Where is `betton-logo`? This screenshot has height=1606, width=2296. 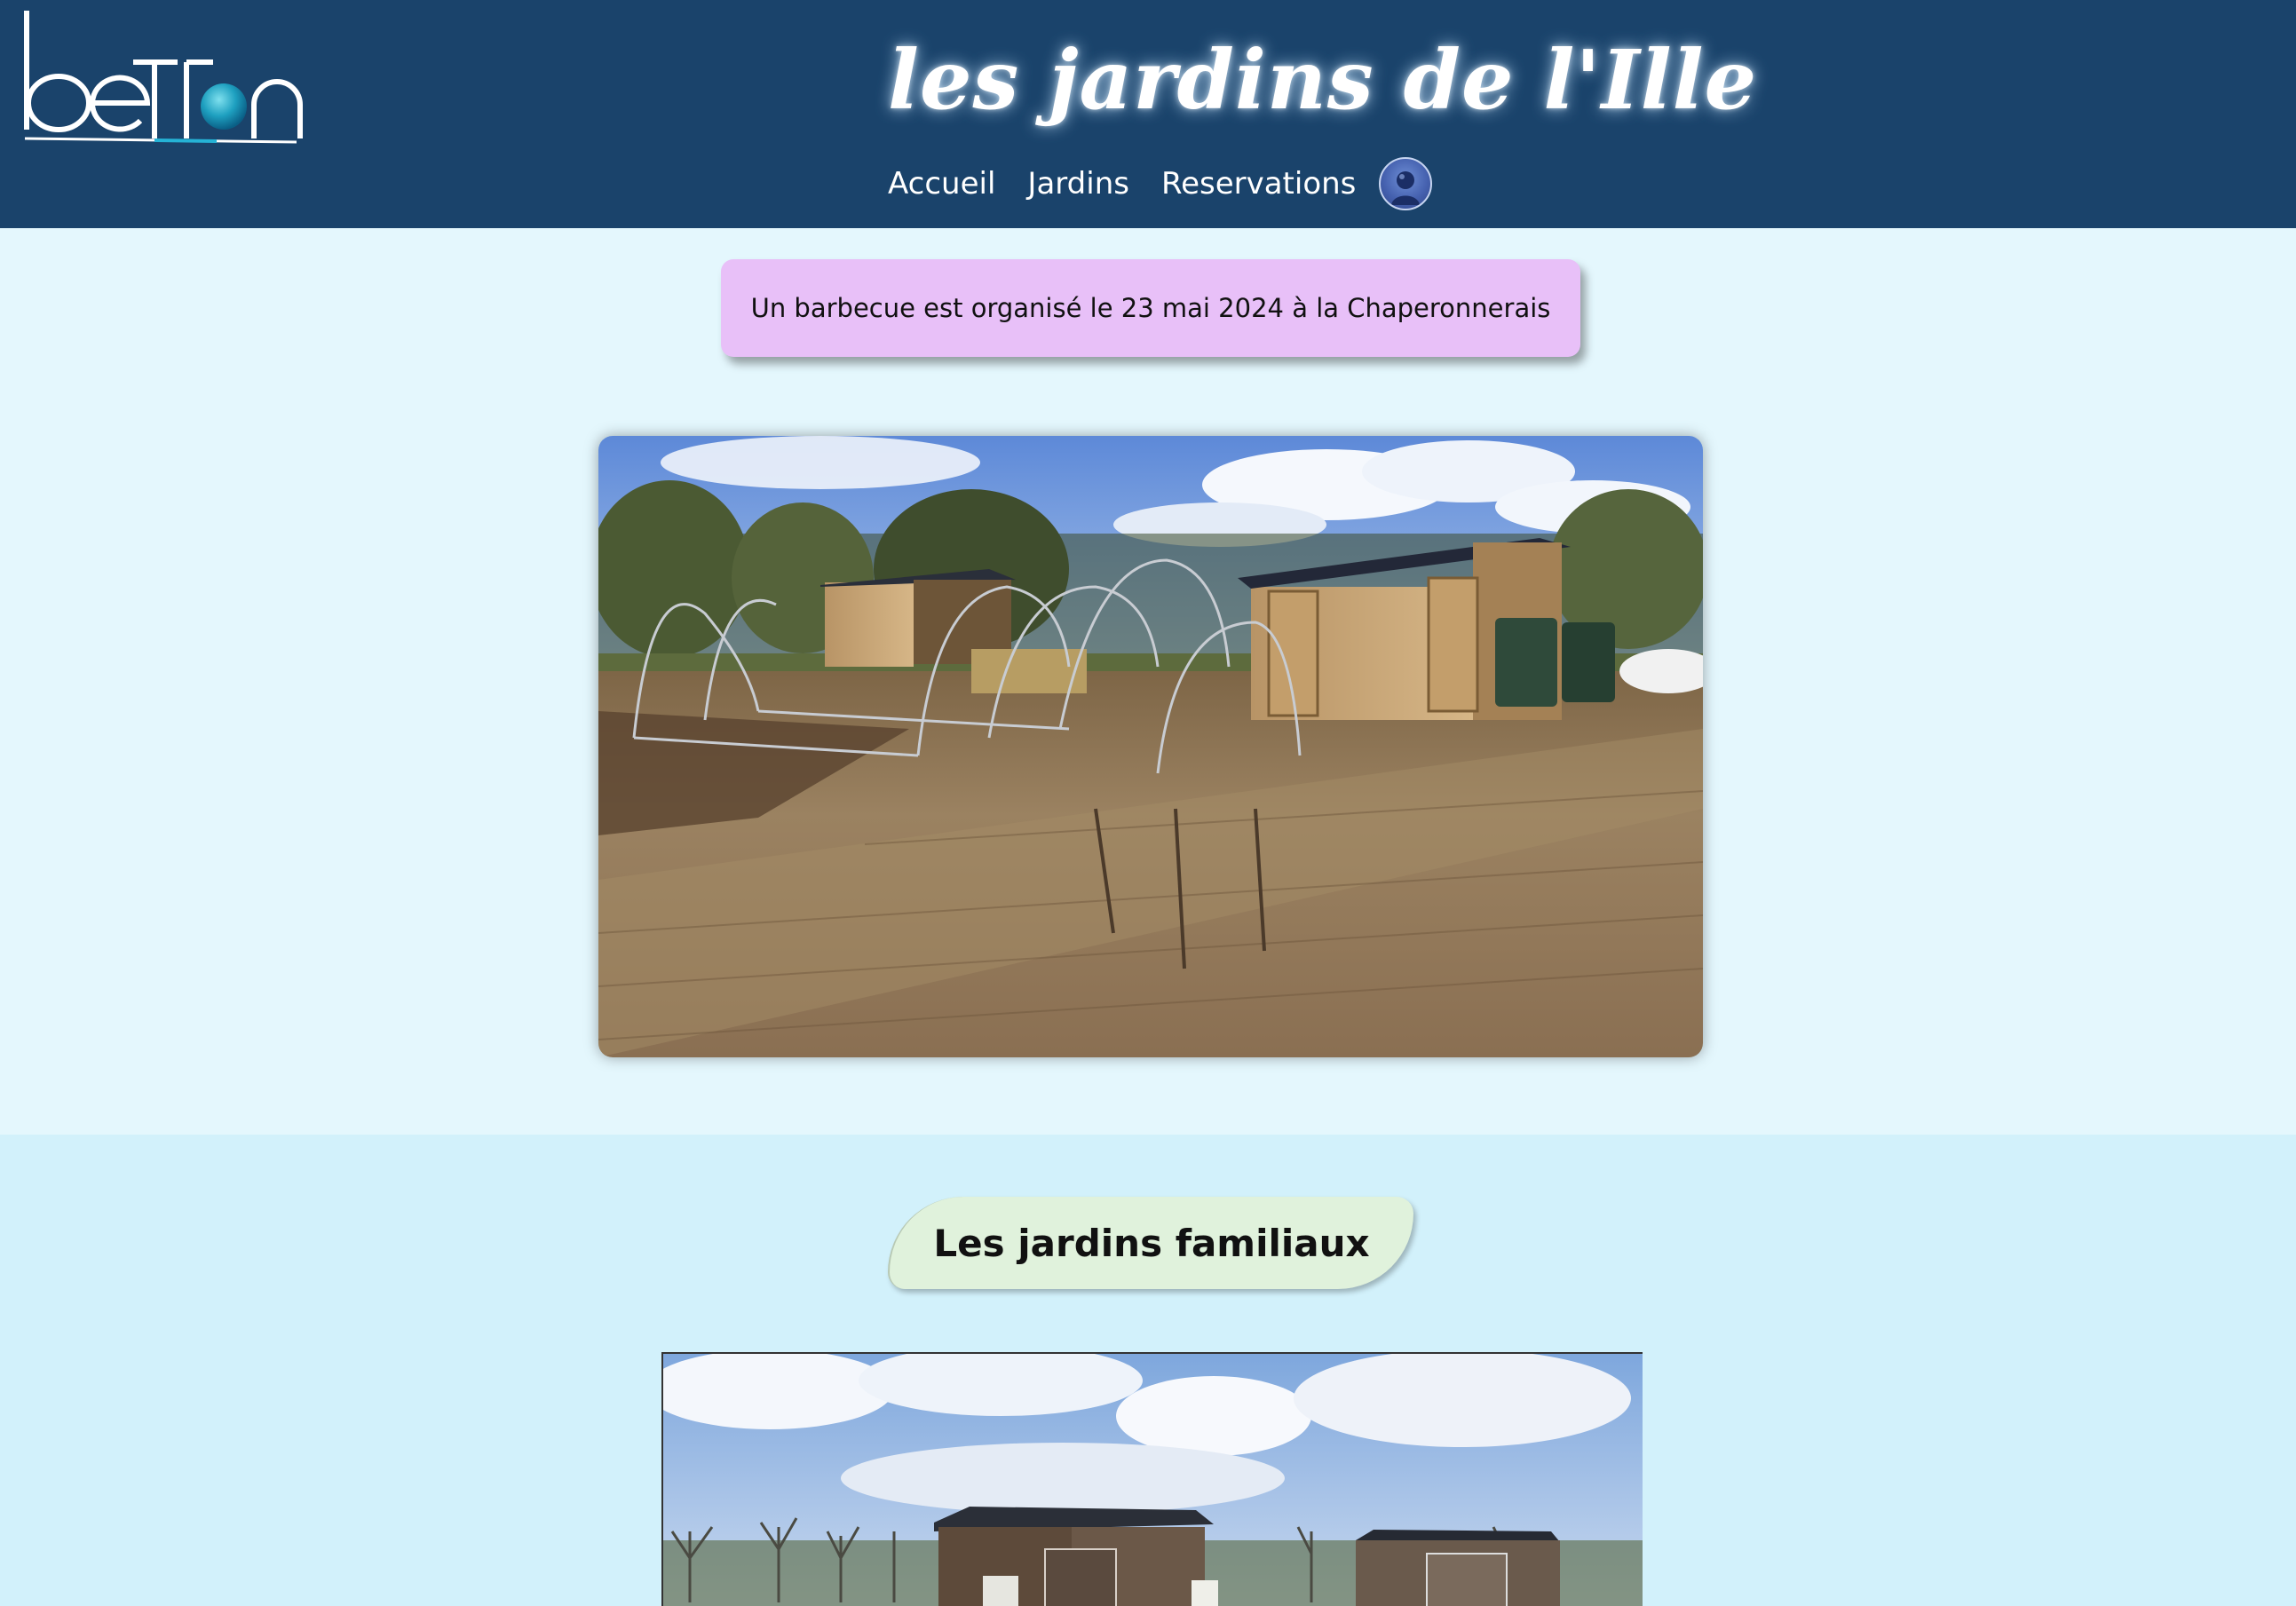 betton-logo is located at coordinates (163, 76).